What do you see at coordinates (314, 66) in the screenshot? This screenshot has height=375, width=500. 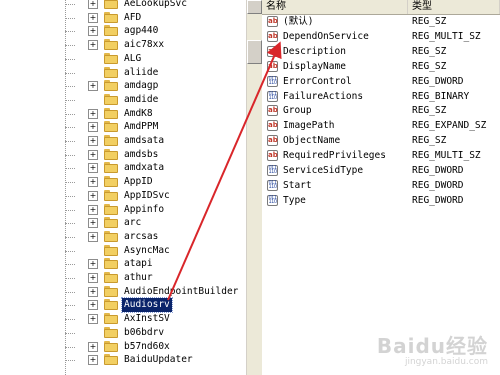 I see `value-name: DisplayName` at bounding box center [314, 66].